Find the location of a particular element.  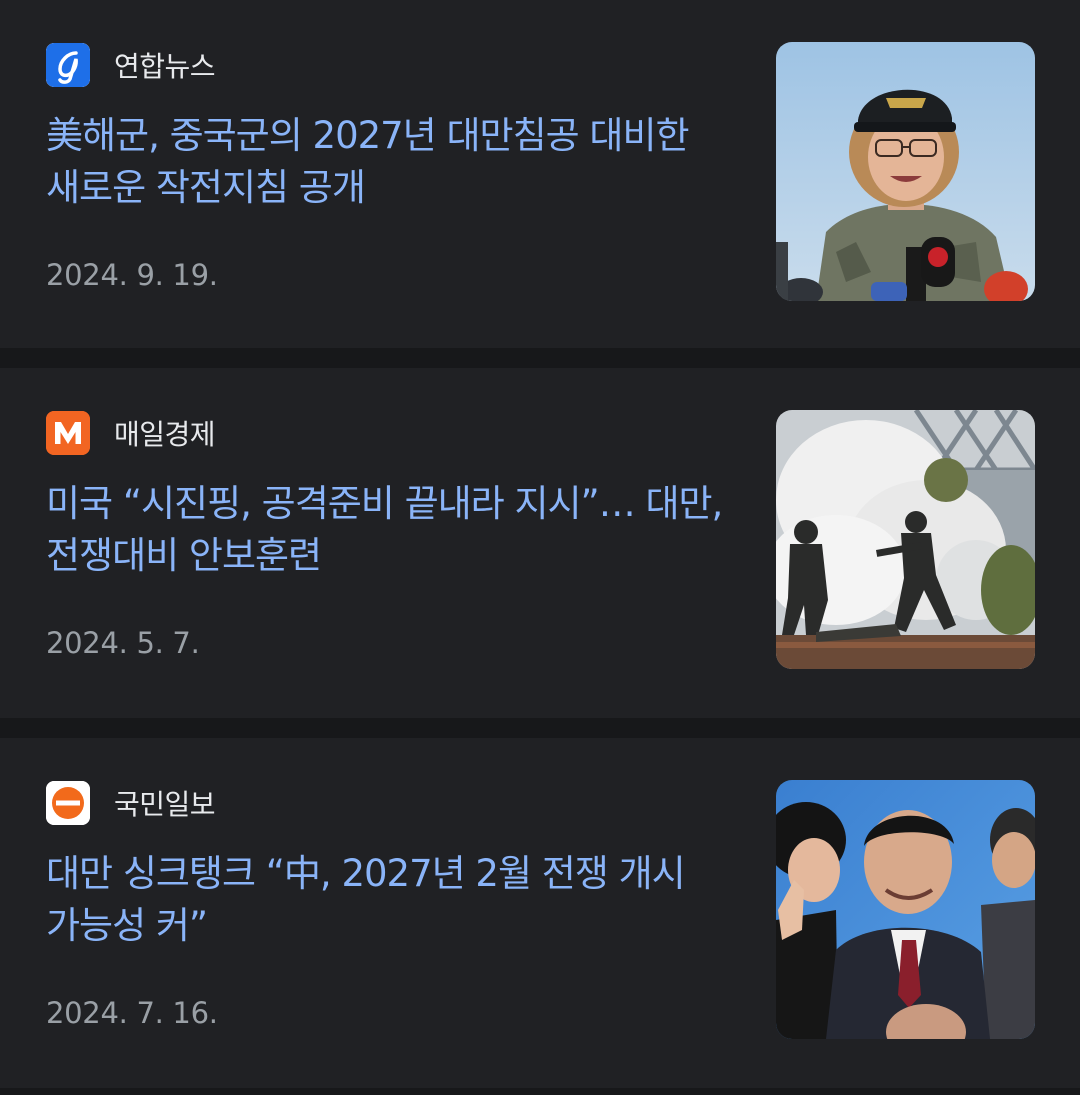

kukmin-logo-icon is located at coordinates (68, 803).